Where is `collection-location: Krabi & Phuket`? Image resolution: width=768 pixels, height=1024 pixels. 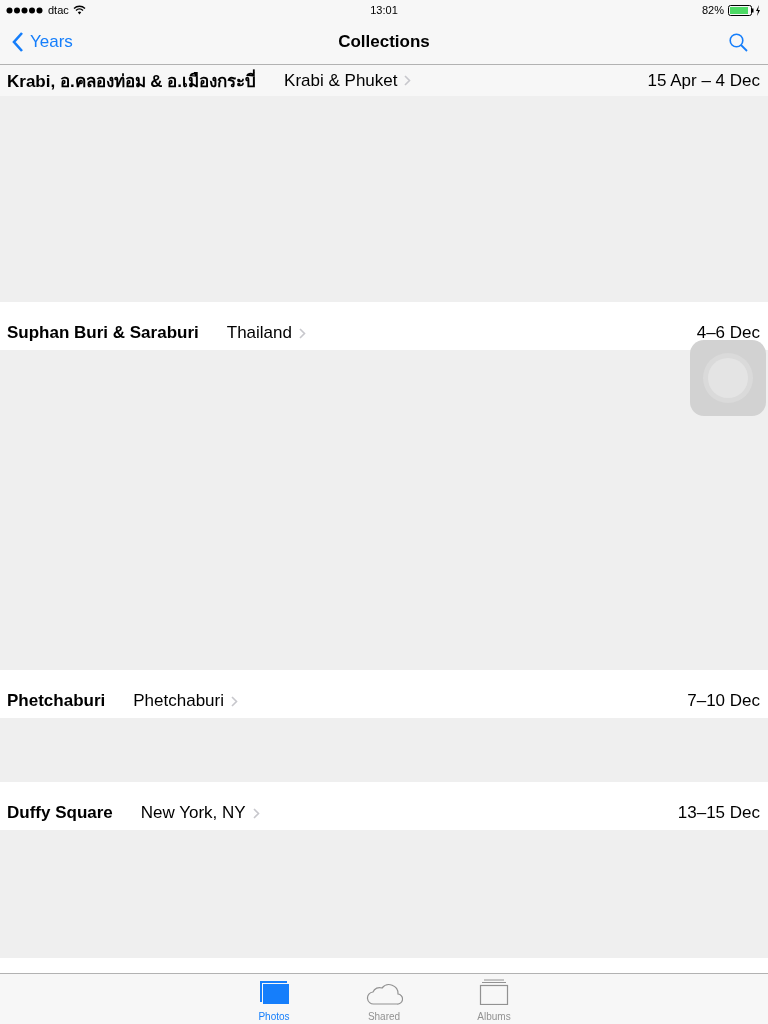
collection-location: Krabi & Phuket is located at coordinates (341, 80).